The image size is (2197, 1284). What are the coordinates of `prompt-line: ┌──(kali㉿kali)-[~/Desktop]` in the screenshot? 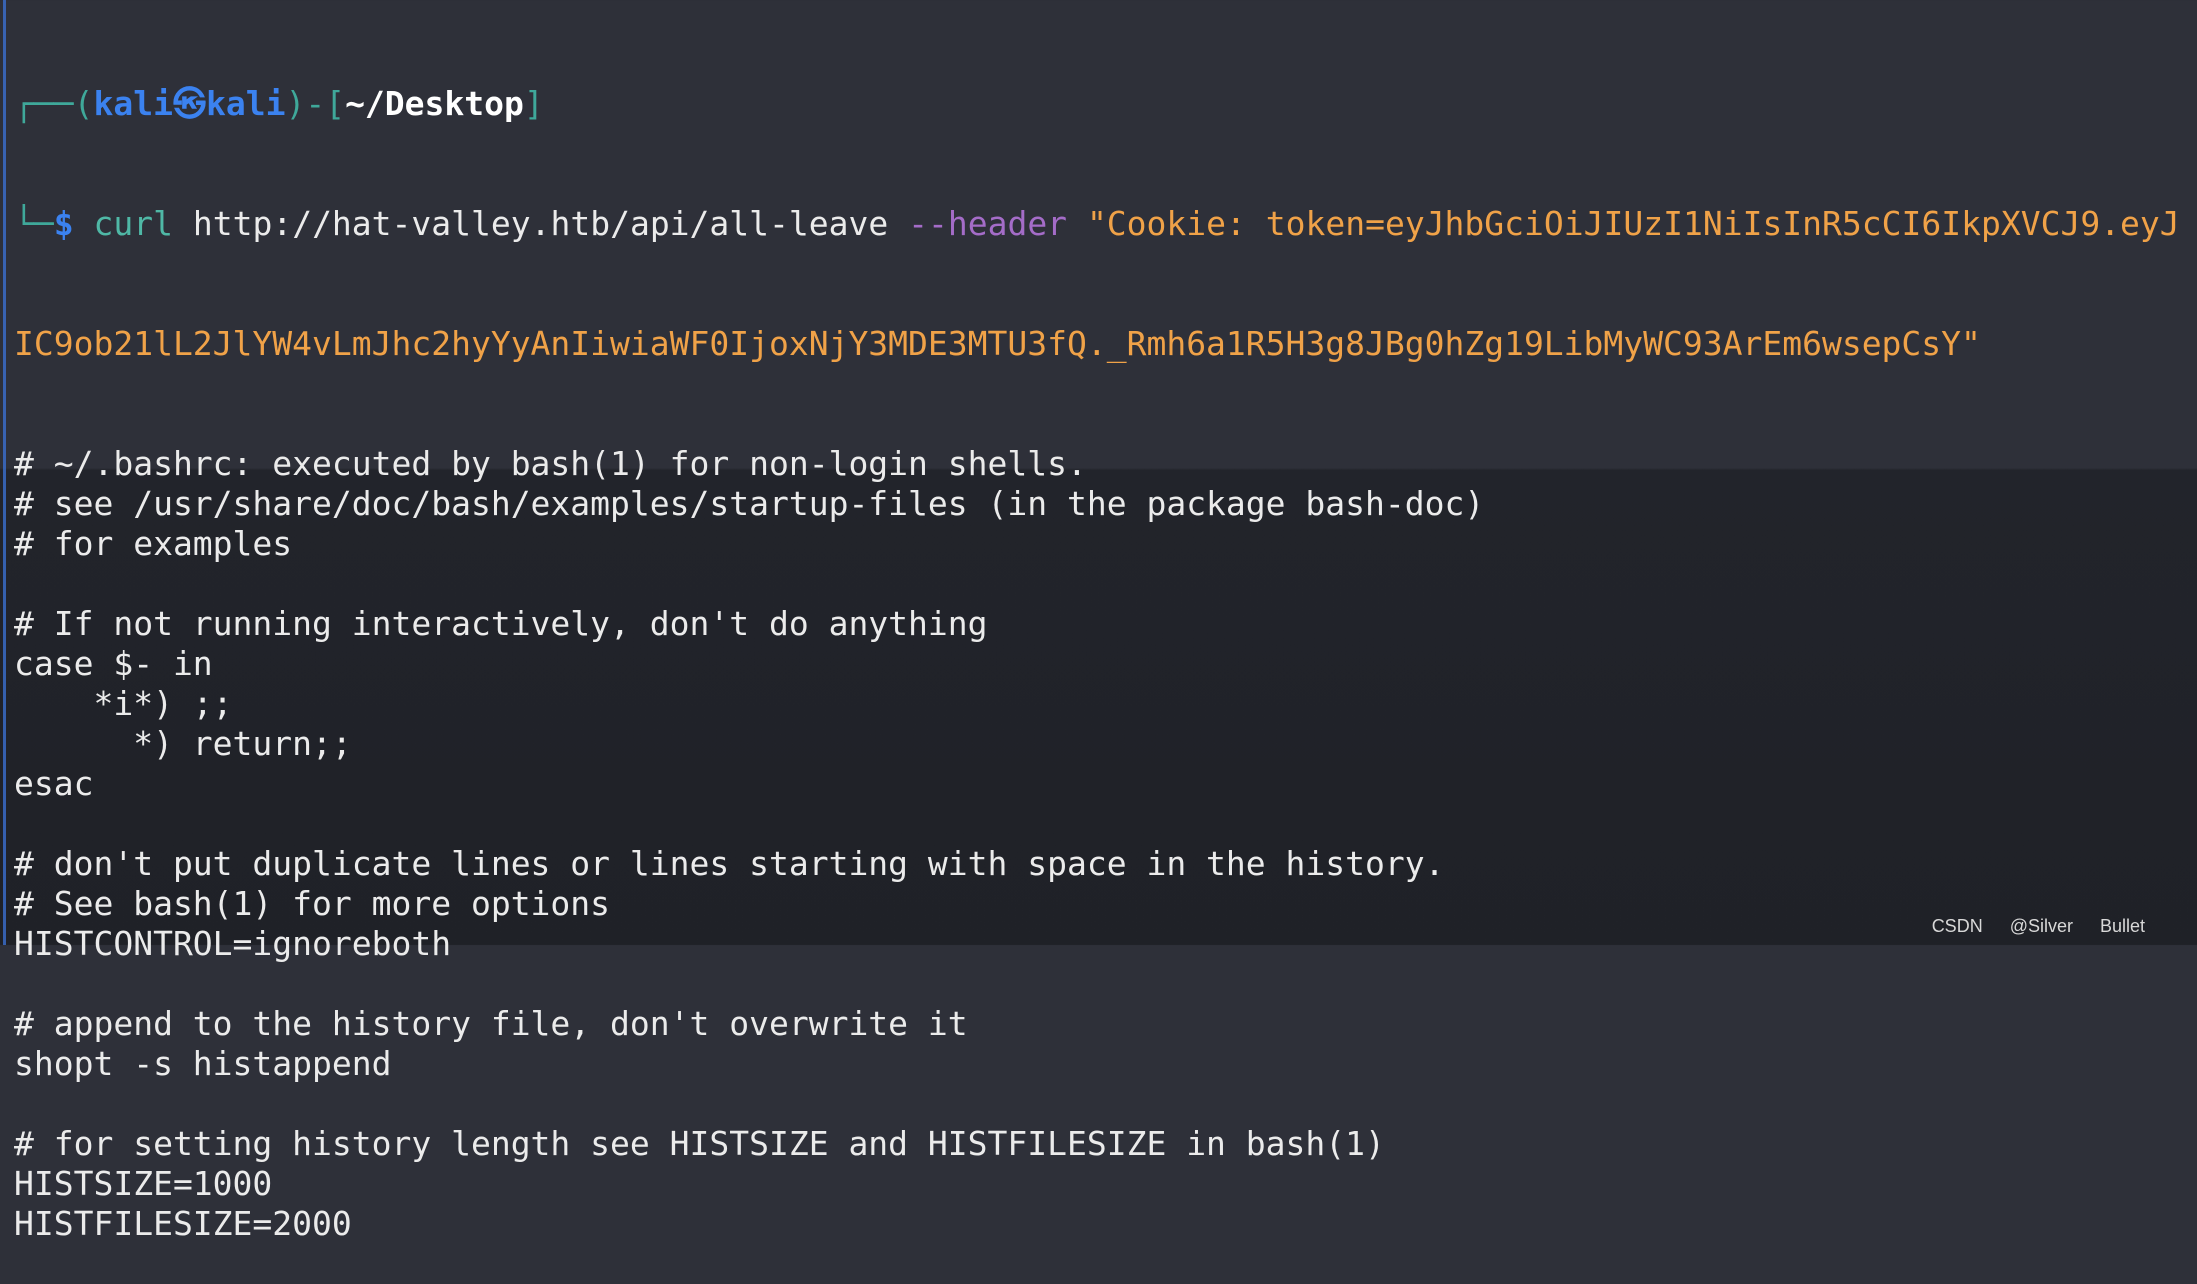 It's located at (1097, 104).